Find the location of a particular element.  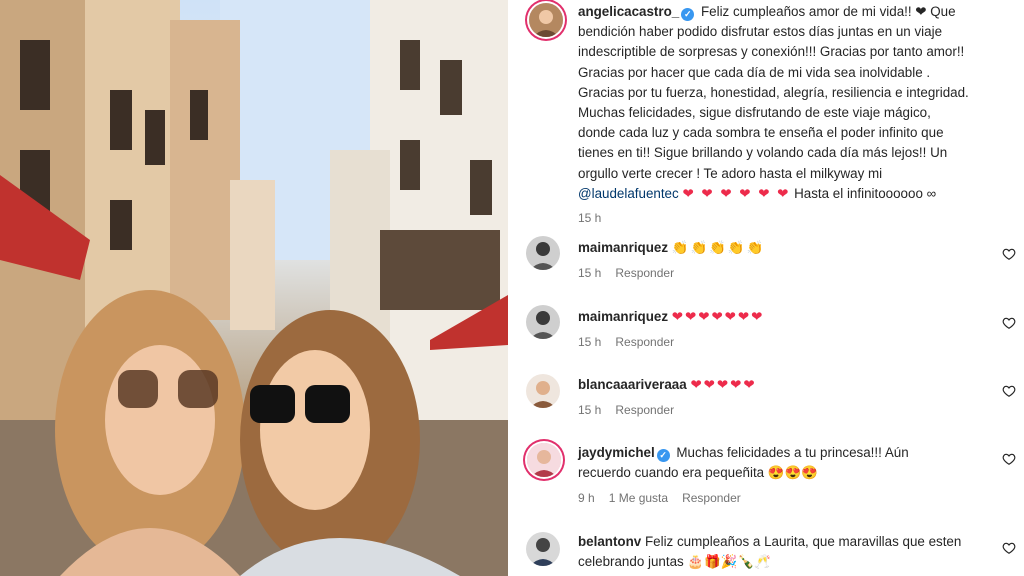

comment-text-2: celebrando juntas 🎂🎁🎉🍾🥂 is located at coordinates (674, 561).